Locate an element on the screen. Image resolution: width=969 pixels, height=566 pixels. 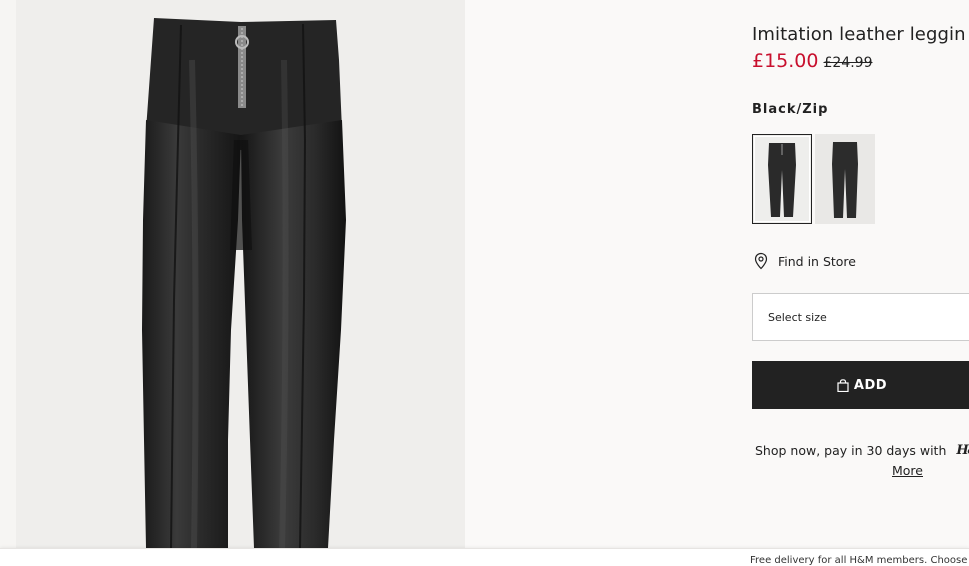
page-left-margin is located at coordinates (8, 274).